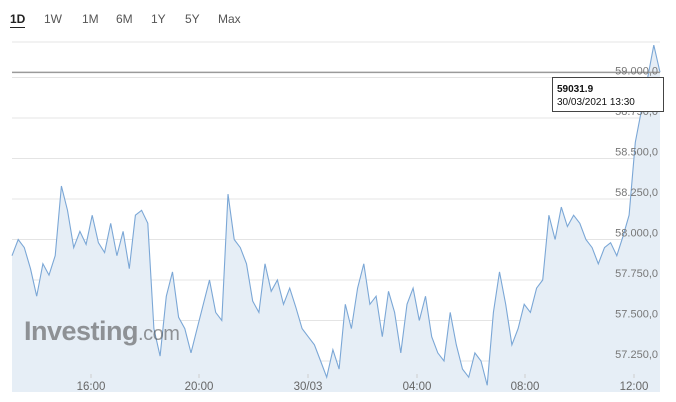 The width and height of the screenshot is (676, 402). Describe the element at coordinates (229, 19) in the screenshot. I see `tab-max: Max` at that location.